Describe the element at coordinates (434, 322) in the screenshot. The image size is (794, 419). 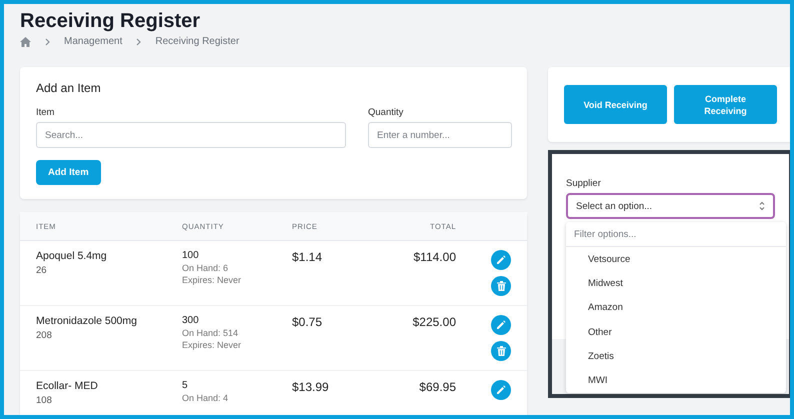
I see `total-cell-text: $225.00` at that location.